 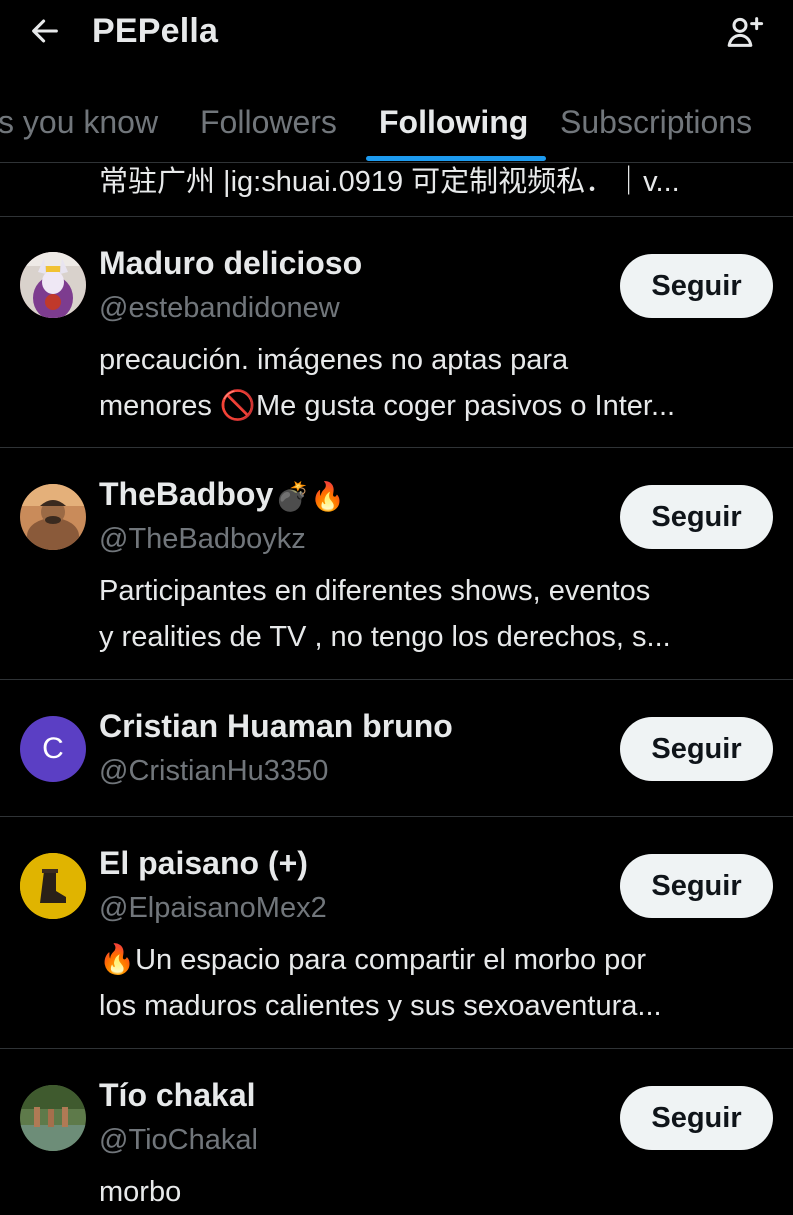 I want to click on avatar-letter: C, so click(x=53, y=748).